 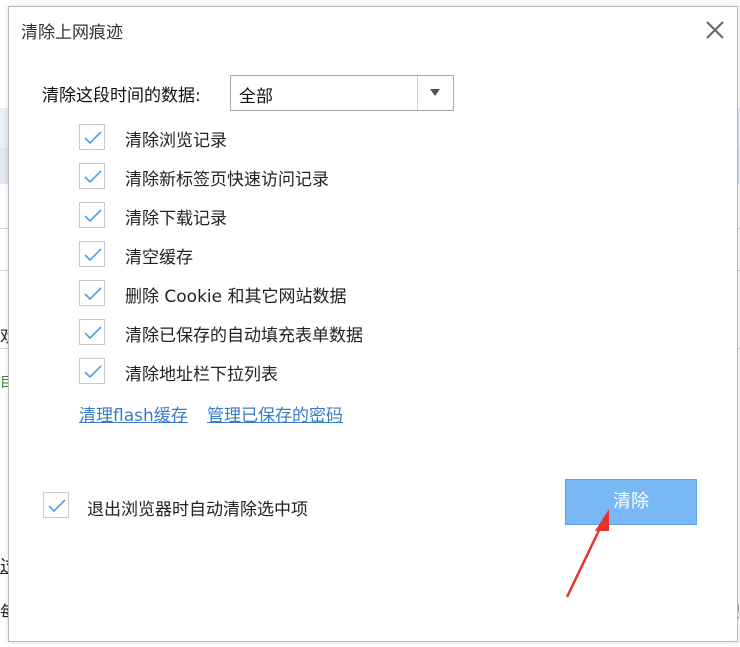 What do you see at coordinates (236, 297) in the screenshot?
I see `option-label: 删除 Cookie 和其它网站数据` at bounding box center [236, 297].